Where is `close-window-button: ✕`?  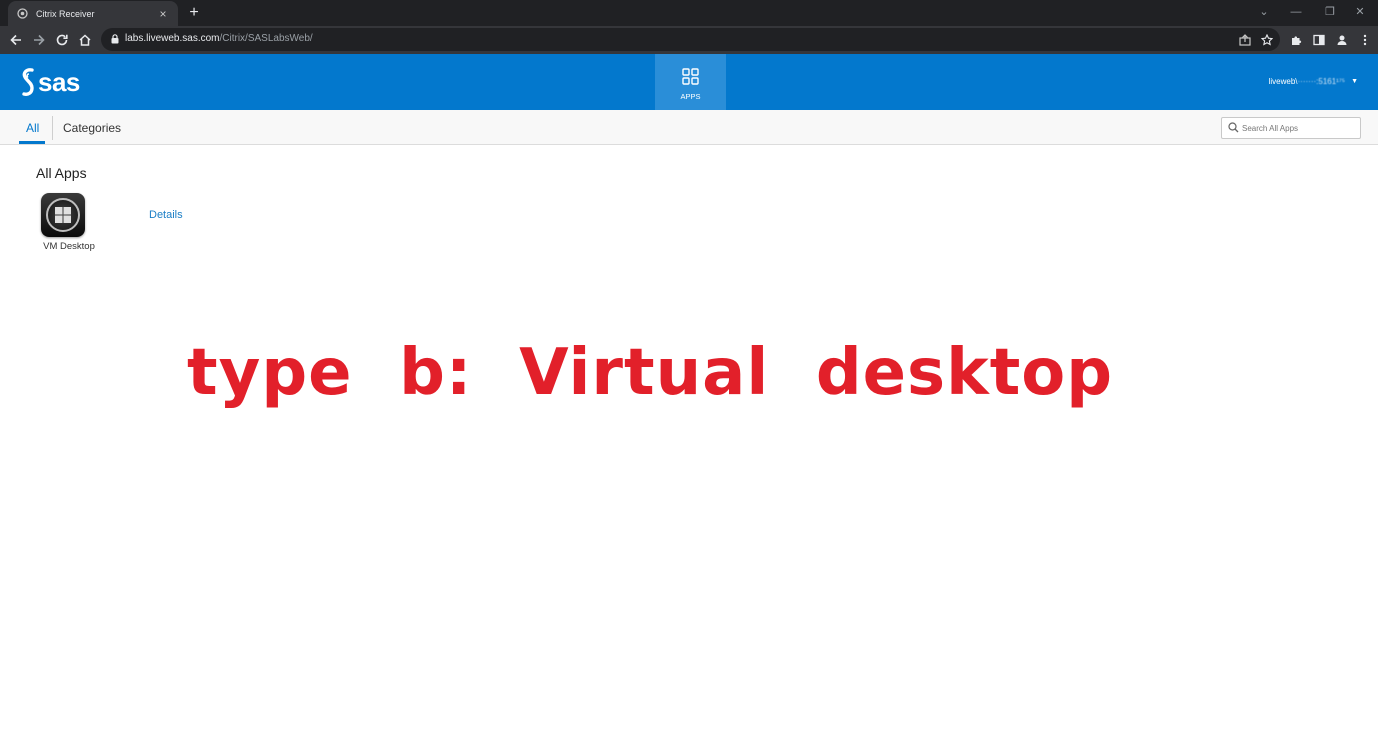
close-window-button: ✕ is located at coordinates (1360, 12).